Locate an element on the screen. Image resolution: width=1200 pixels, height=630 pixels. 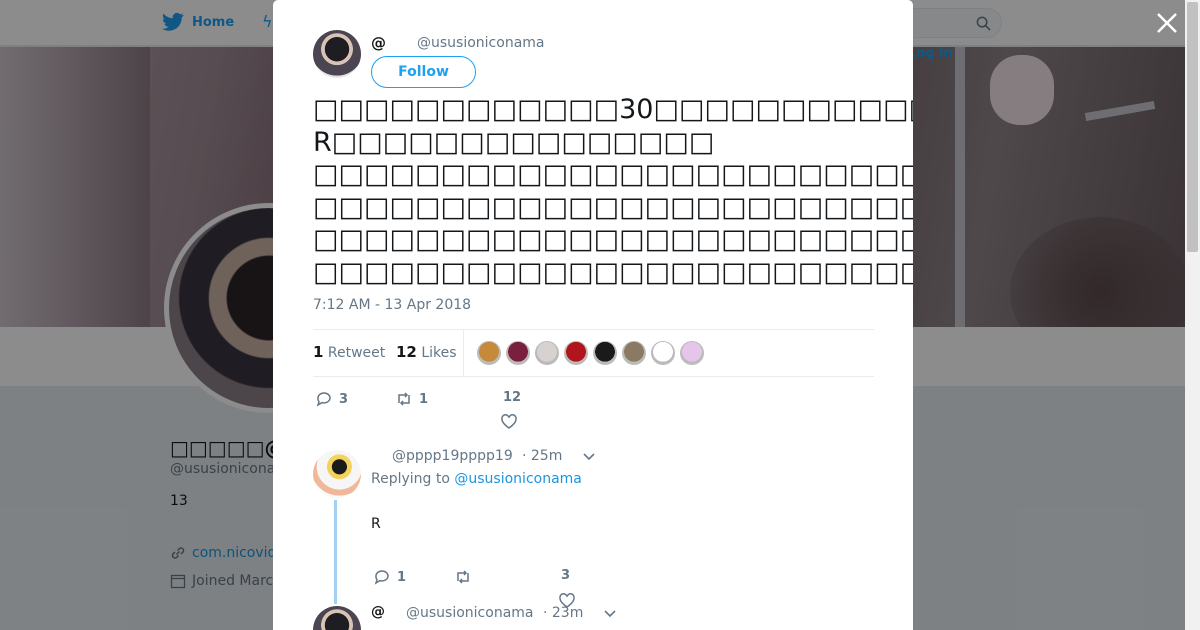
close-button is located at coordinates (1167, 23).